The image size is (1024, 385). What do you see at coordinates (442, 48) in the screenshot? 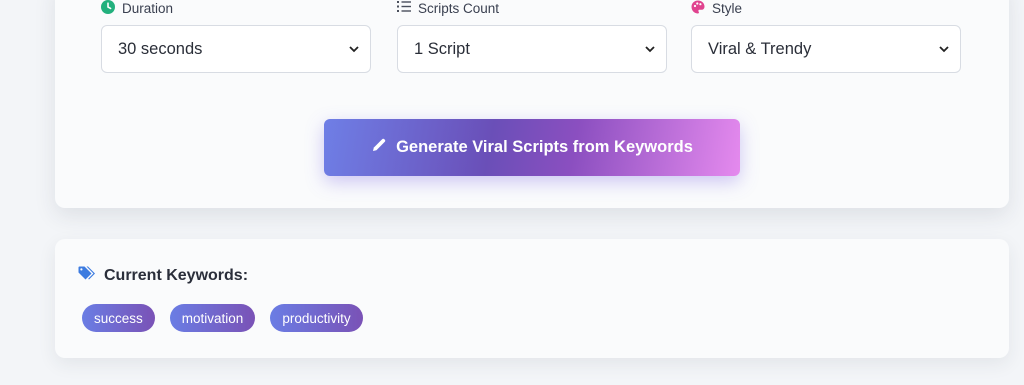
I see `scripts-count-value: 1 Script` at bounding box center [442, 48].